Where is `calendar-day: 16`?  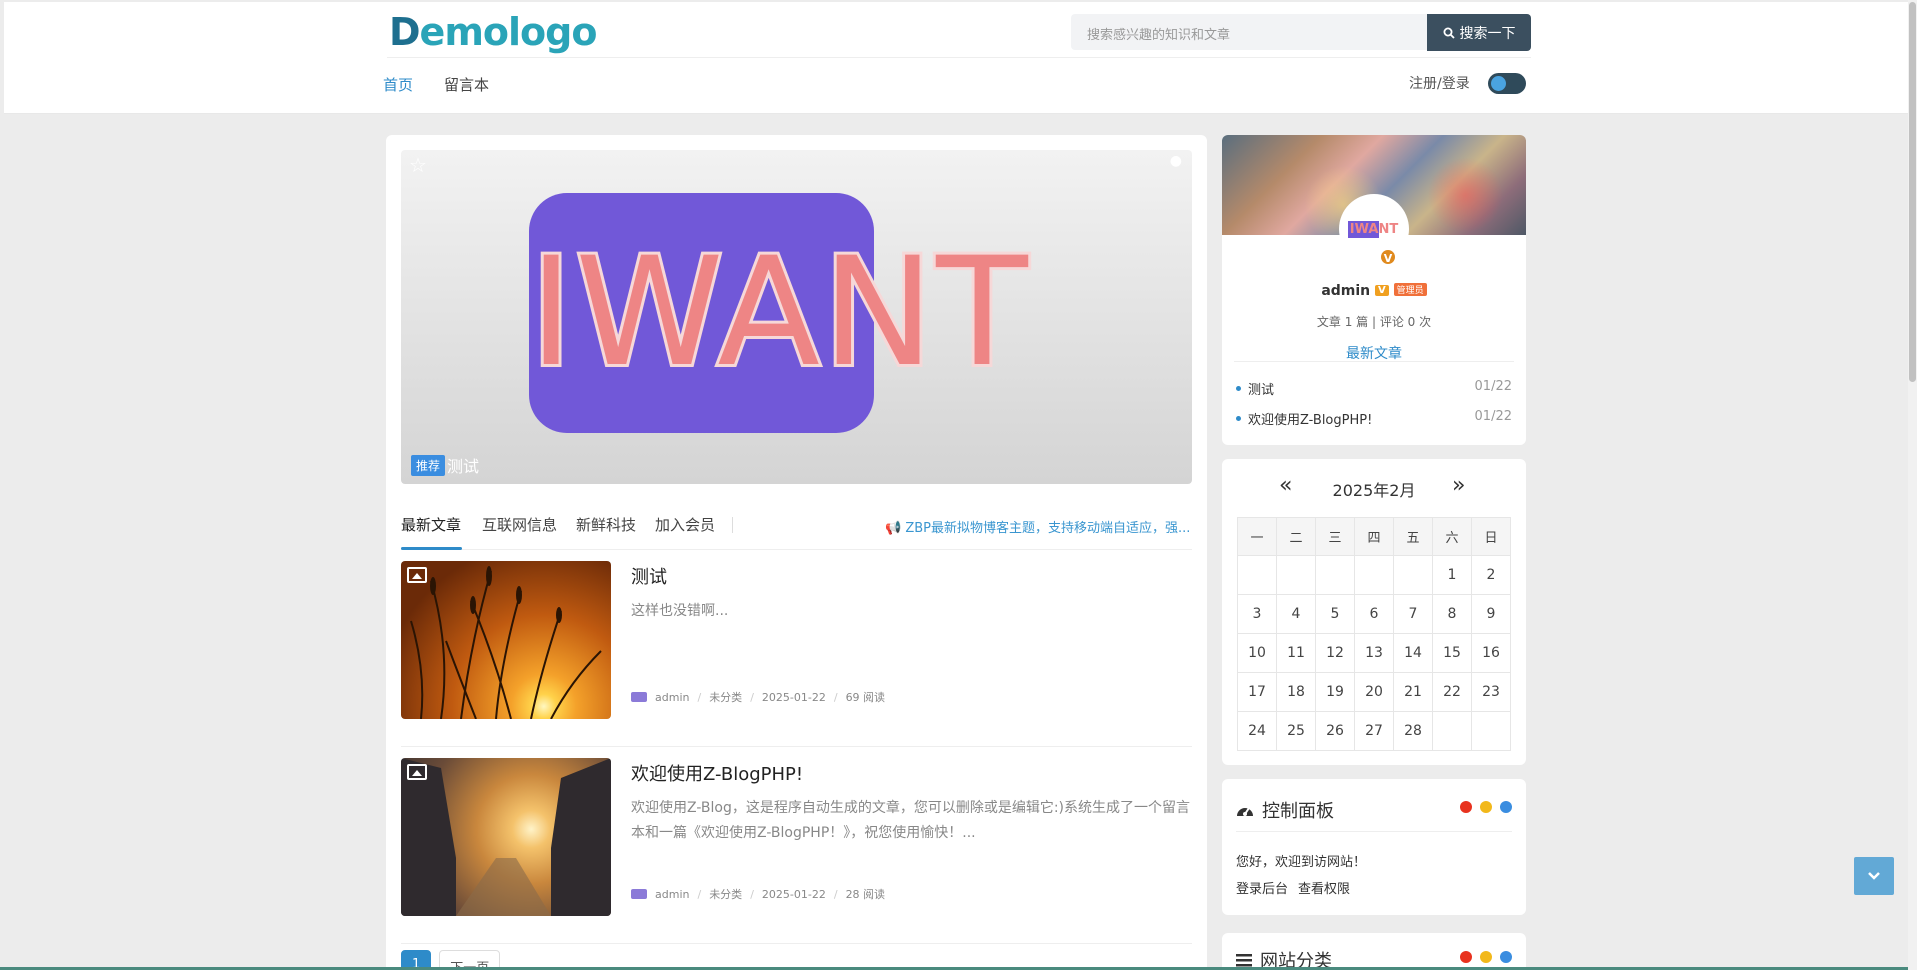 calendar-day: 16 is located at coordinates (1491, 653).